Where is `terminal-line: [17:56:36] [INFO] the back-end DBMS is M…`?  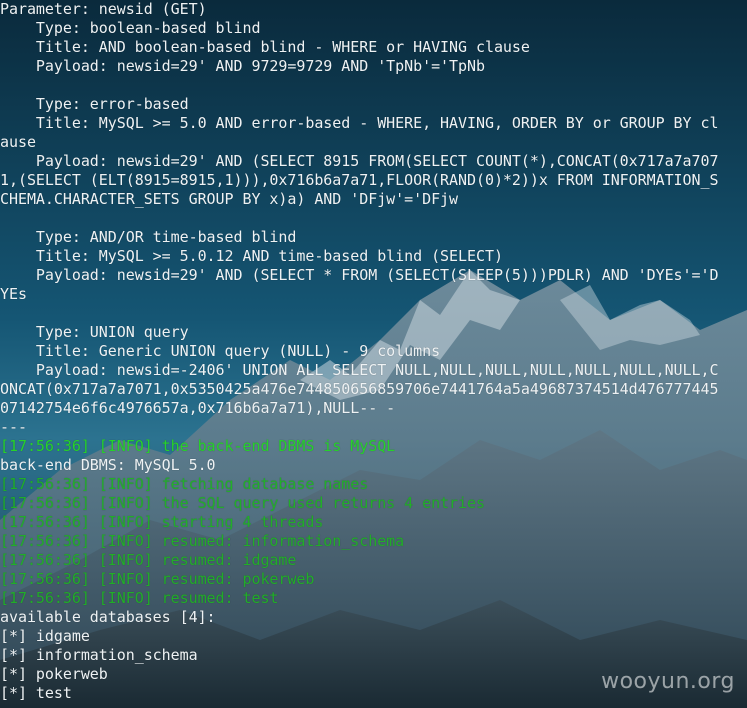
terminal-line: [17:56:36] [INFO] the back-end DBMS is M… is located at coordinates (198, 446).